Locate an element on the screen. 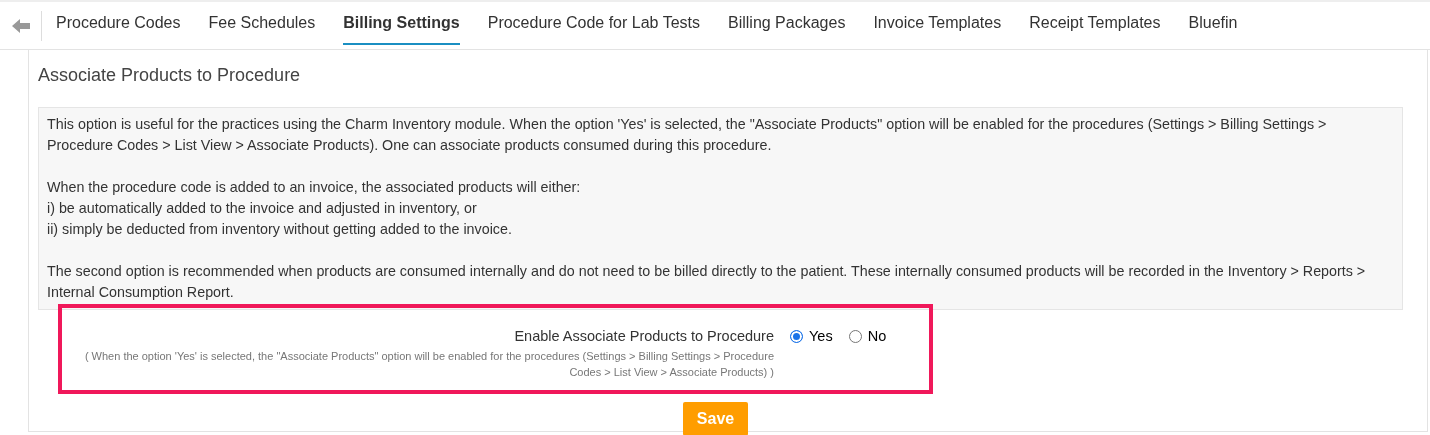  tab: Fee Schedules is located at coordinates (262, 25).